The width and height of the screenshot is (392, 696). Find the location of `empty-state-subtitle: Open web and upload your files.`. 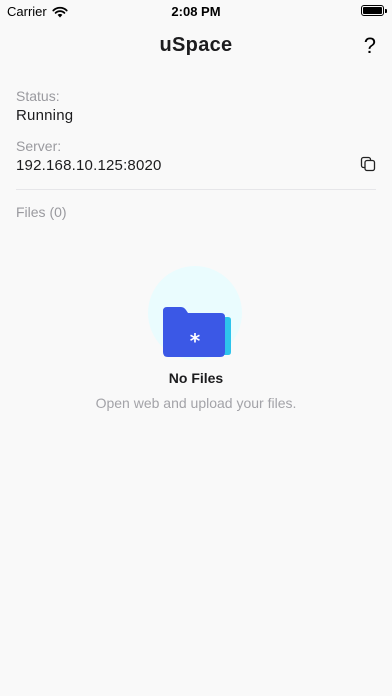

empty-state-subtitle: Open web and upload your files. is located at coordinates (196, 403).